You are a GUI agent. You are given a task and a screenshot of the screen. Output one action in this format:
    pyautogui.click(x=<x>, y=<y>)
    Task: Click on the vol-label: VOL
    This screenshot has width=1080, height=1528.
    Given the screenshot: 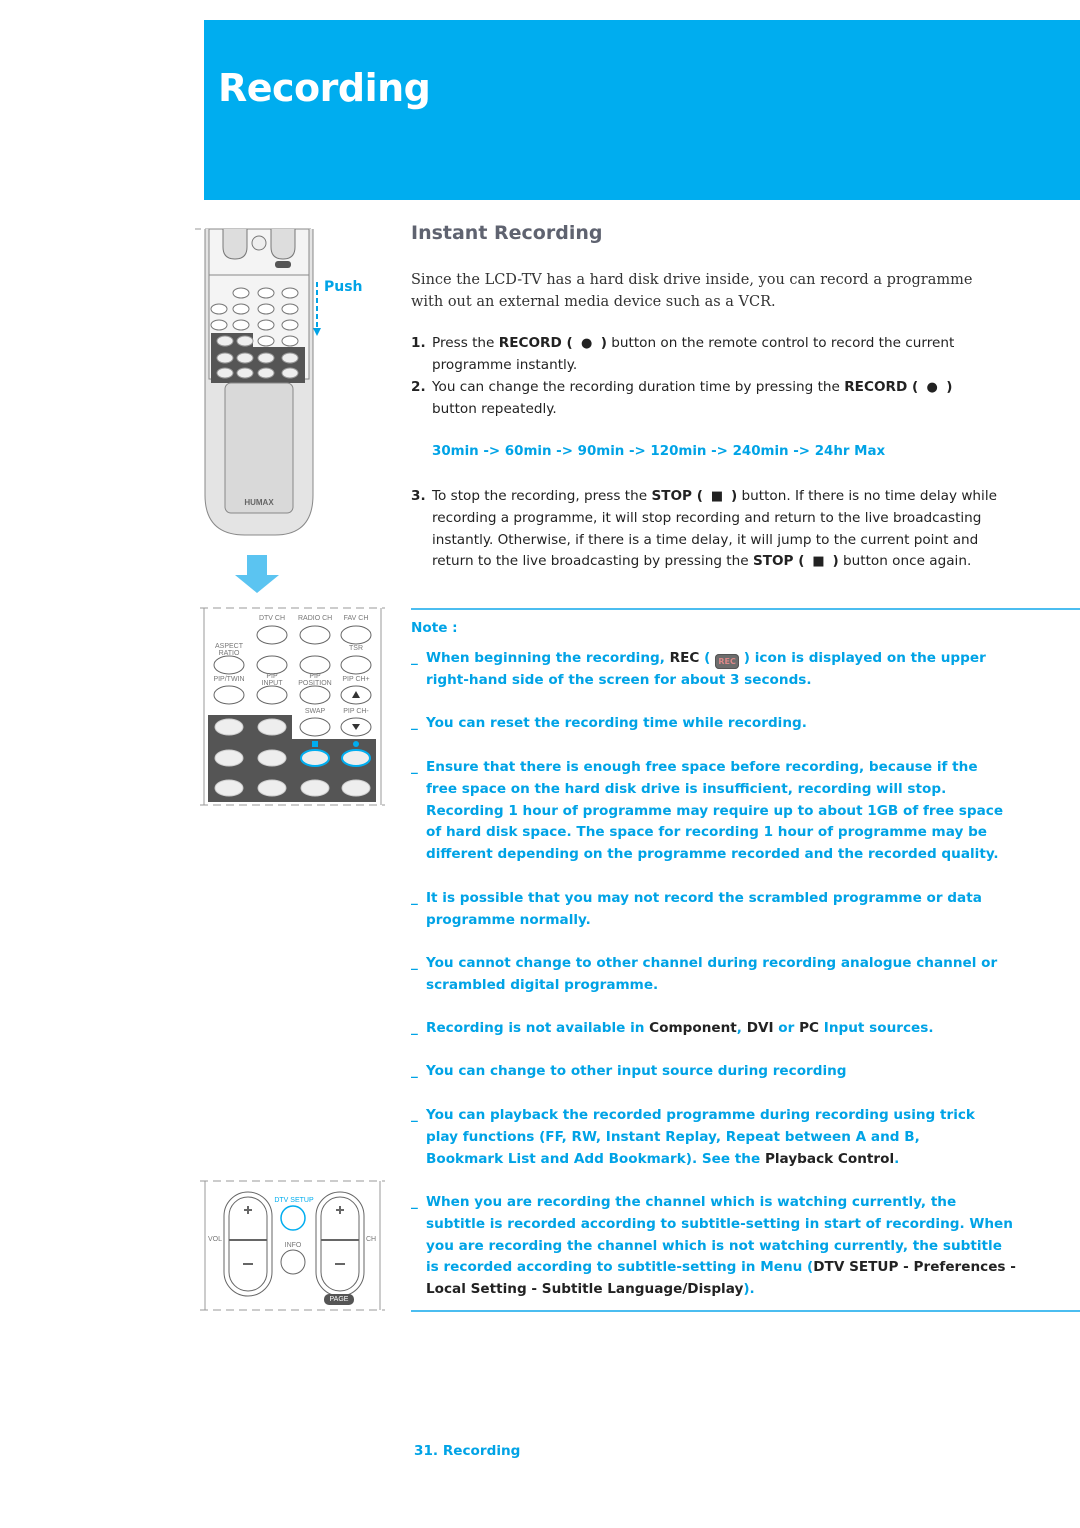 What is the action you would take?
    pyautogui.click(x=214, y=1239)
    